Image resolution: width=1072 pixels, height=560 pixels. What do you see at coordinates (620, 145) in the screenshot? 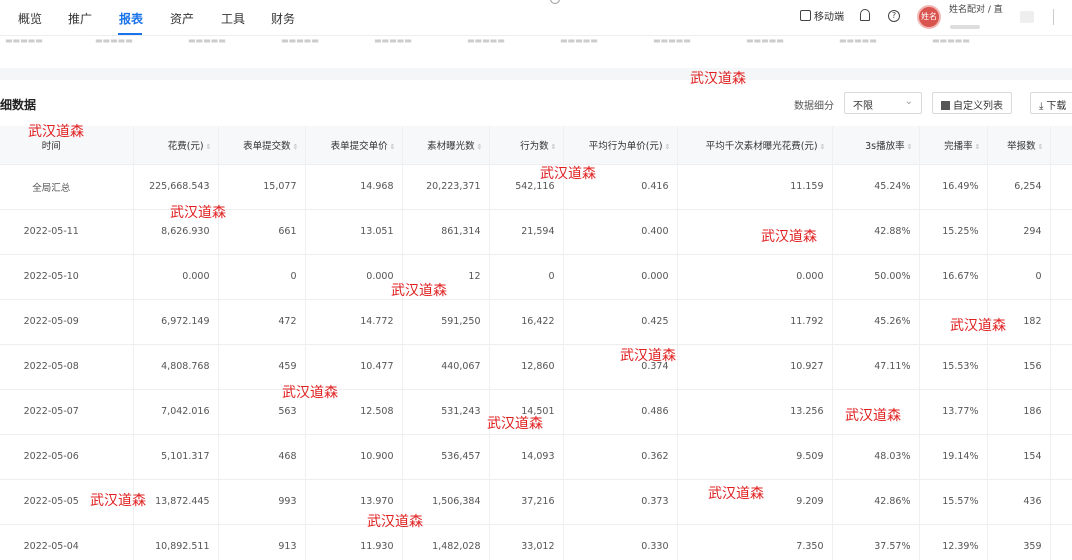
I see `col-header-avg-action-price: 平均行为单价(元) ⇕` at bounding box center [620, 145].